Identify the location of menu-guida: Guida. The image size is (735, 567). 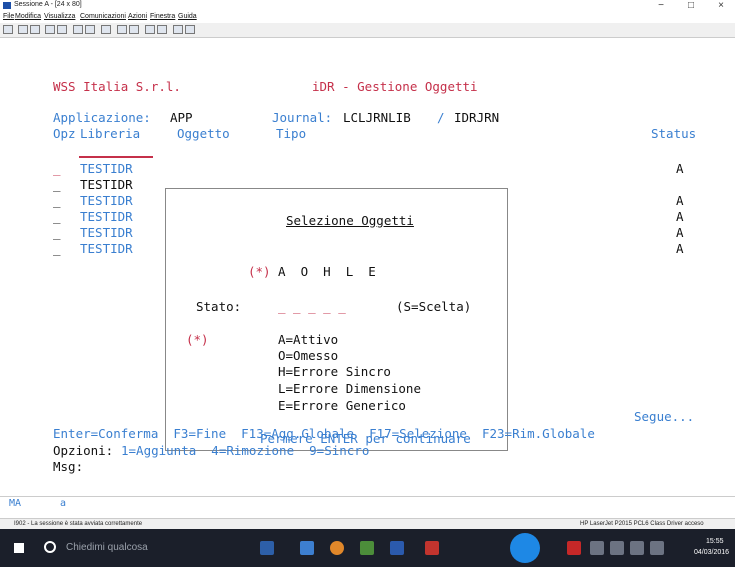
(187, 16).